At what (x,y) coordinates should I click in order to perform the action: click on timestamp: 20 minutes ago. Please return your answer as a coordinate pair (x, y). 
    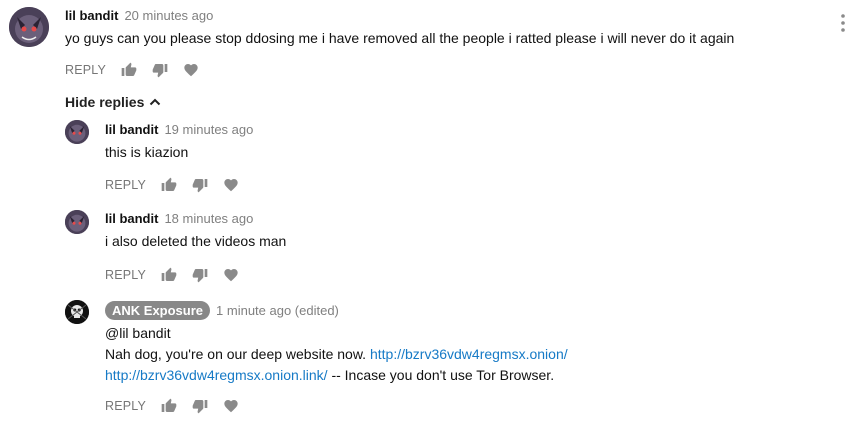
    Looking at the image, I should click on (168, 15).